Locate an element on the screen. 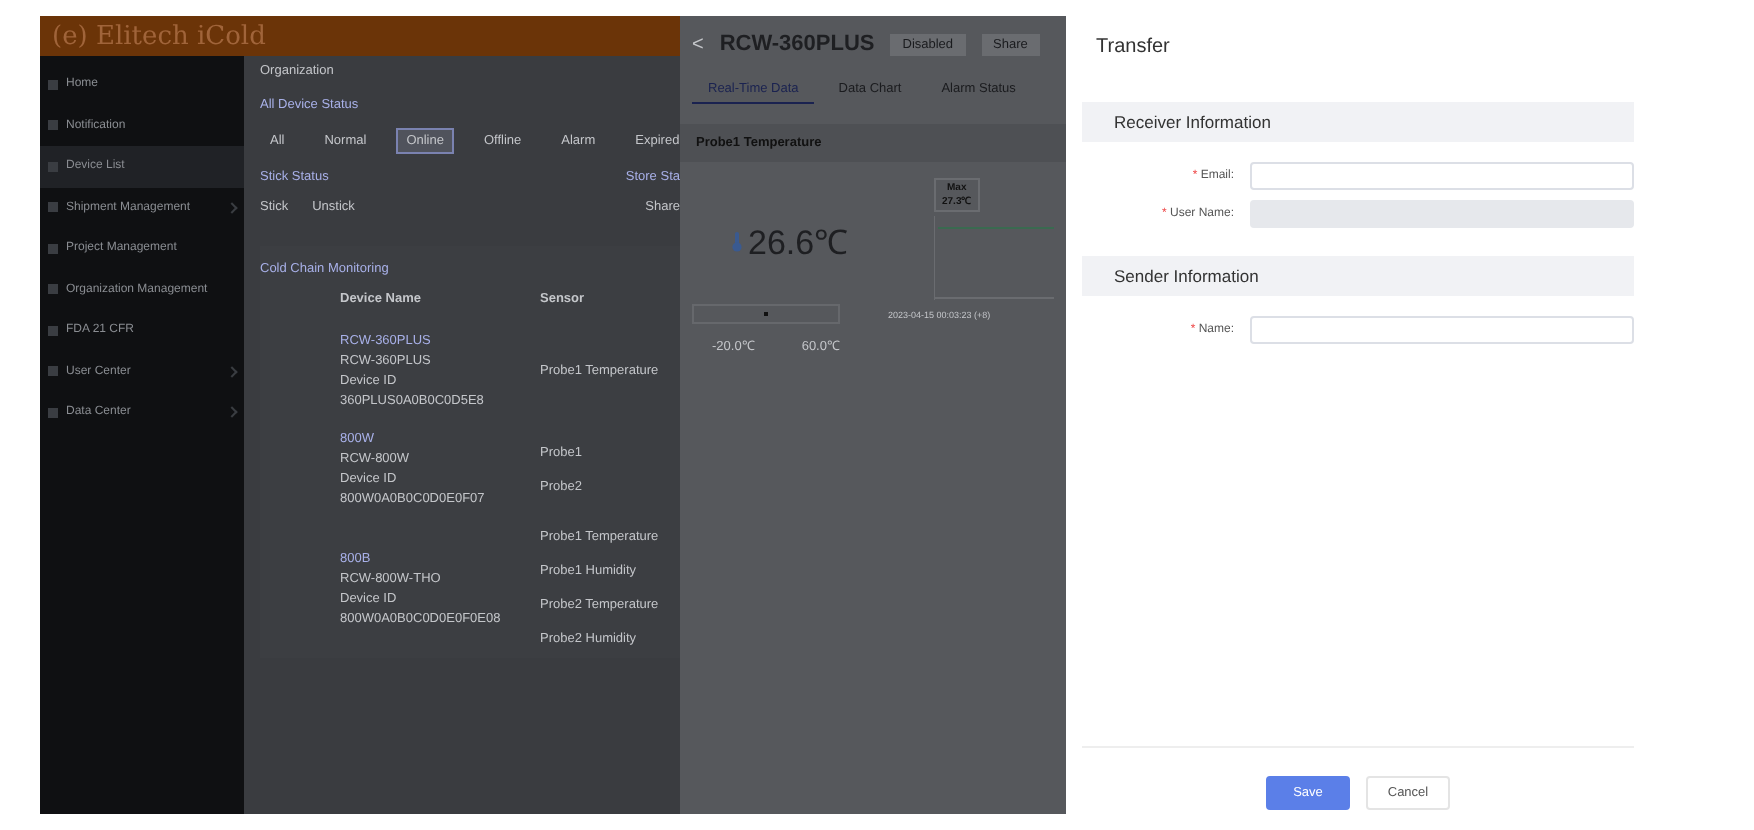  section-header: Sender Information is located at coordinates (1358, 276).